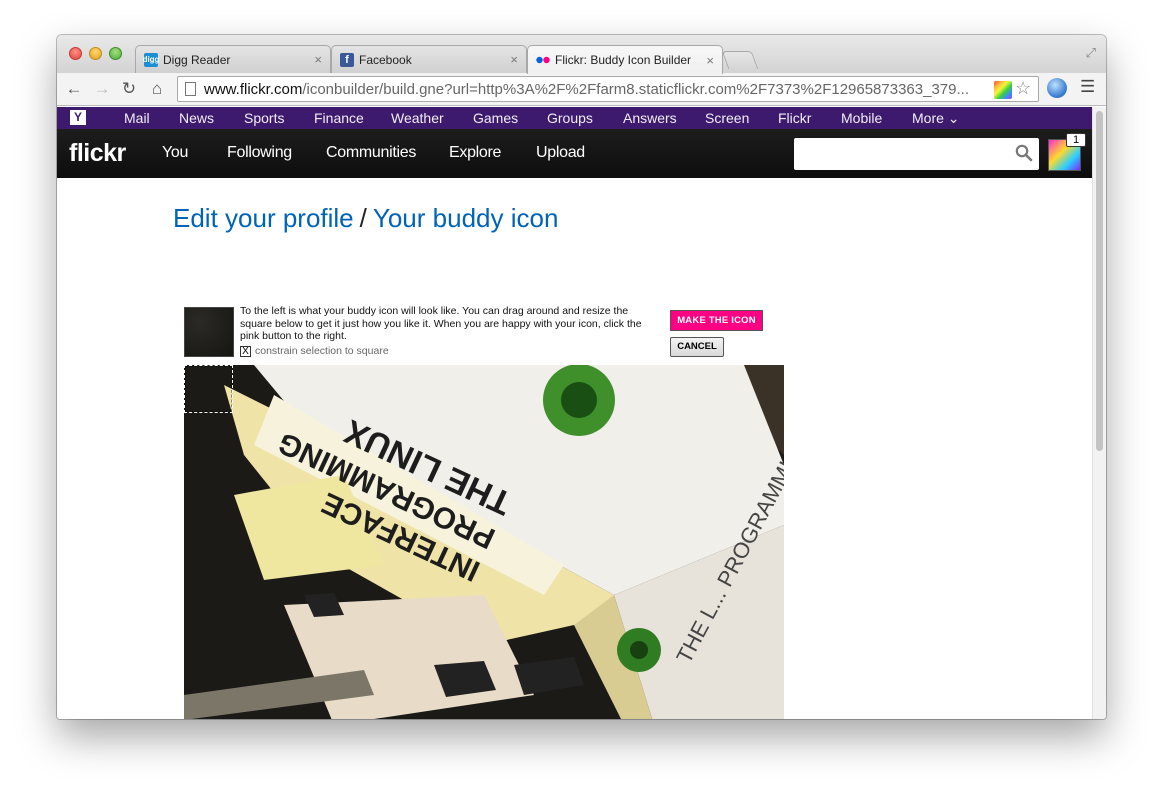 This screenshot has height=798, width=1163. I want to click on cancel-button: CANCEL, so click(697, 347).